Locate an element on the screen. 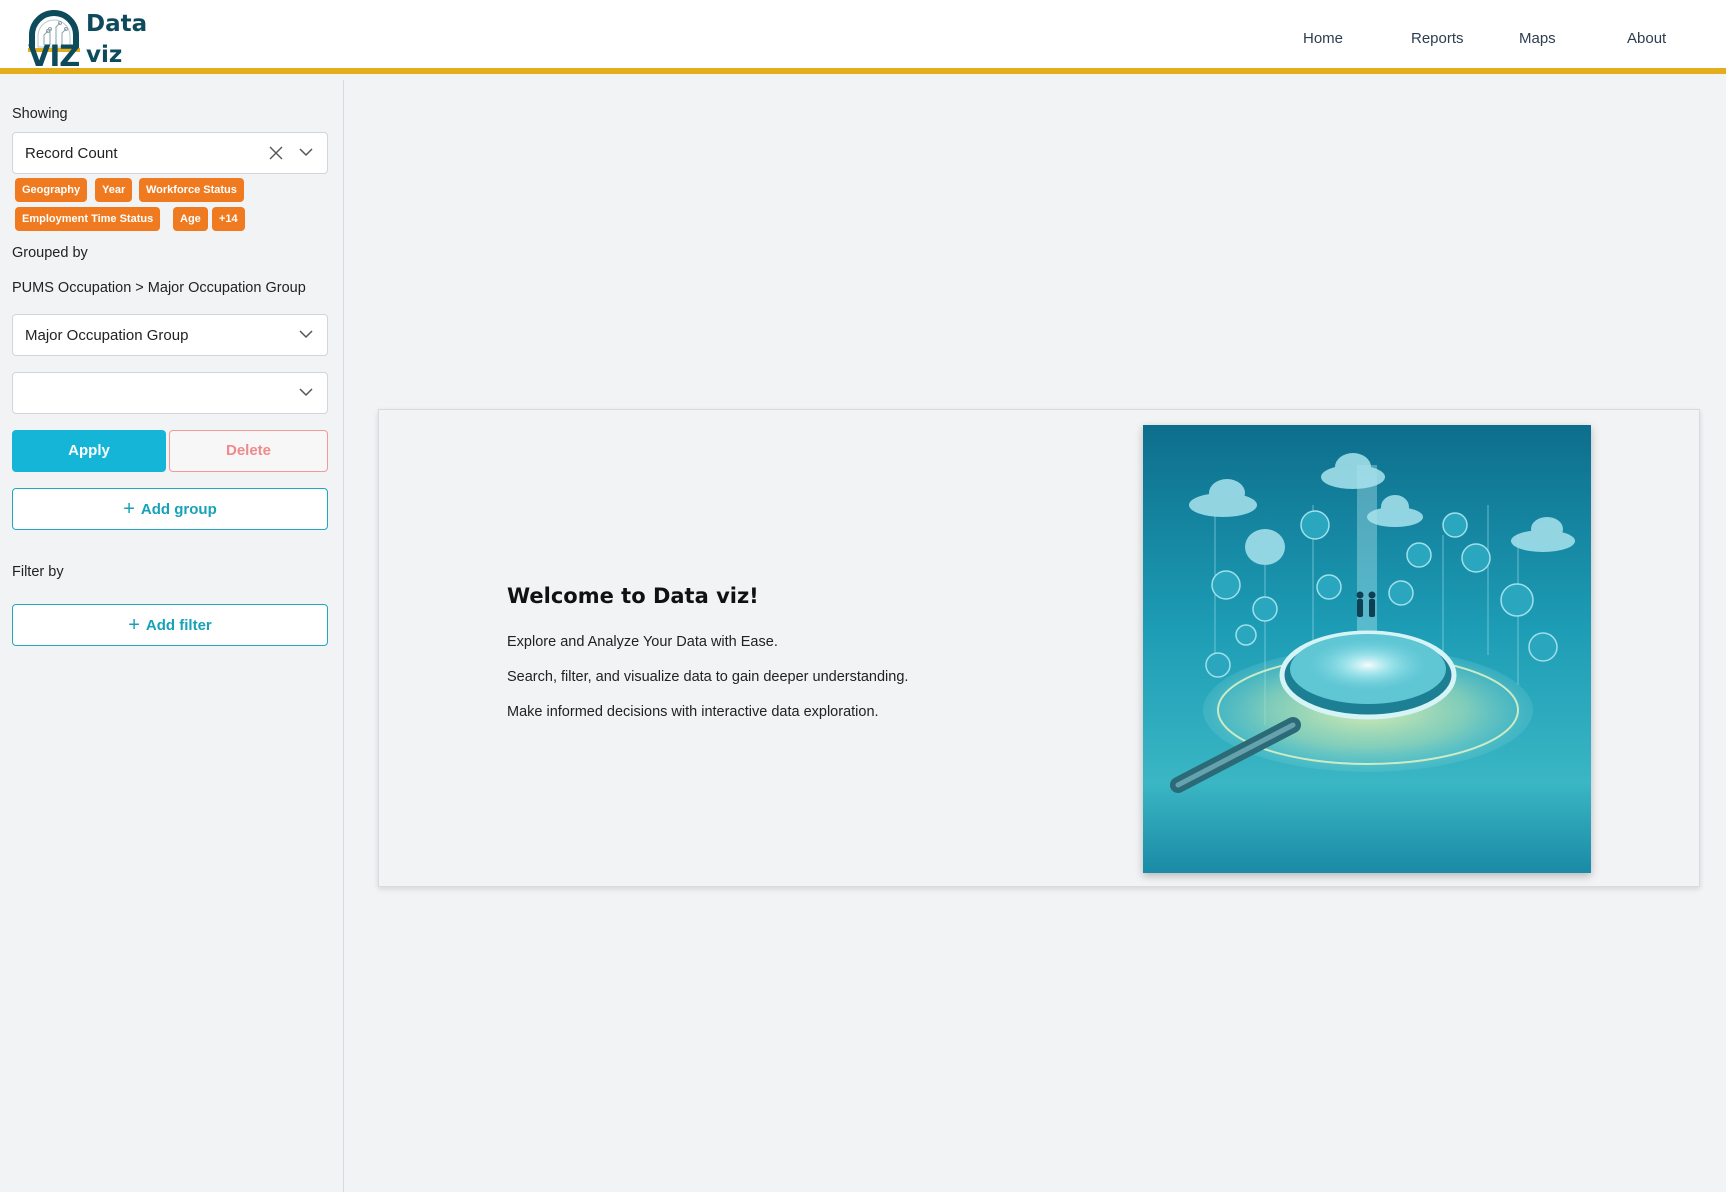 The image size is (1726, 1192). welcome-title: Welcome to Data viz! is located at coordinates (633, 596).